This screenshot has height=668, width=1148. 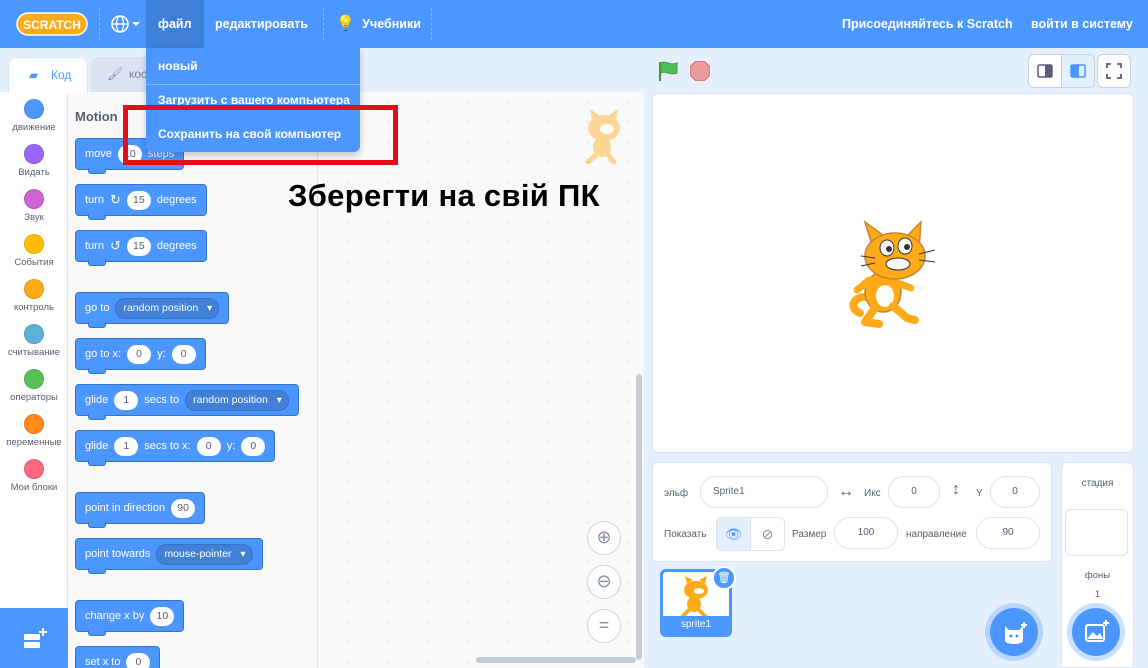 What do you see at coordinates (34, 127) in the screenshot?
I see `category-label: движение` at bounding box center [34, 127].